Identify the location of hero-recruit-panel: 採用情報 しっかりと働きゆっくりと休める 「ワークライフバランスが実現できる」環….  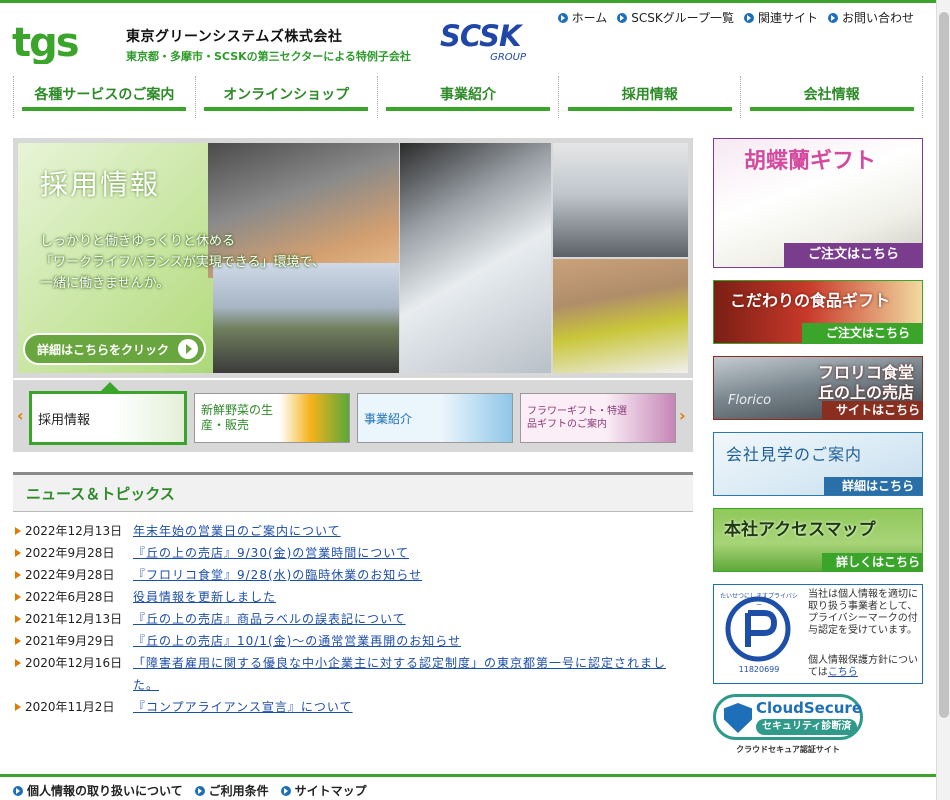
(208, 258).